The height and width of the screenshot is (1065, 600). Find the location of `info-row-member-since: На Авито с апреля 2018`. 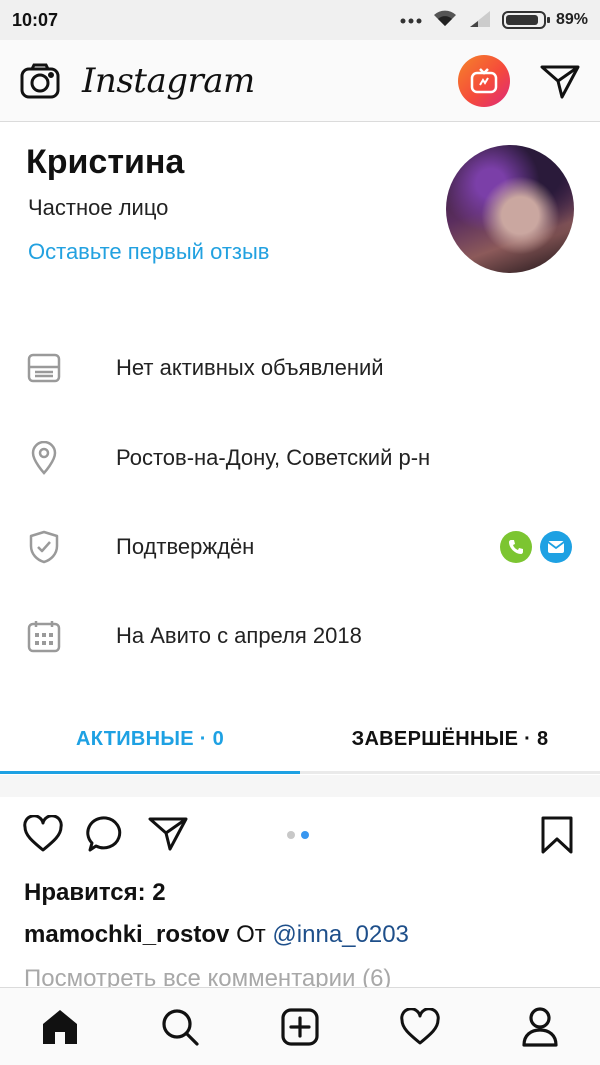

info-row-member-since: На Авито с апреля 2018 is located at coordinates (300, 636).